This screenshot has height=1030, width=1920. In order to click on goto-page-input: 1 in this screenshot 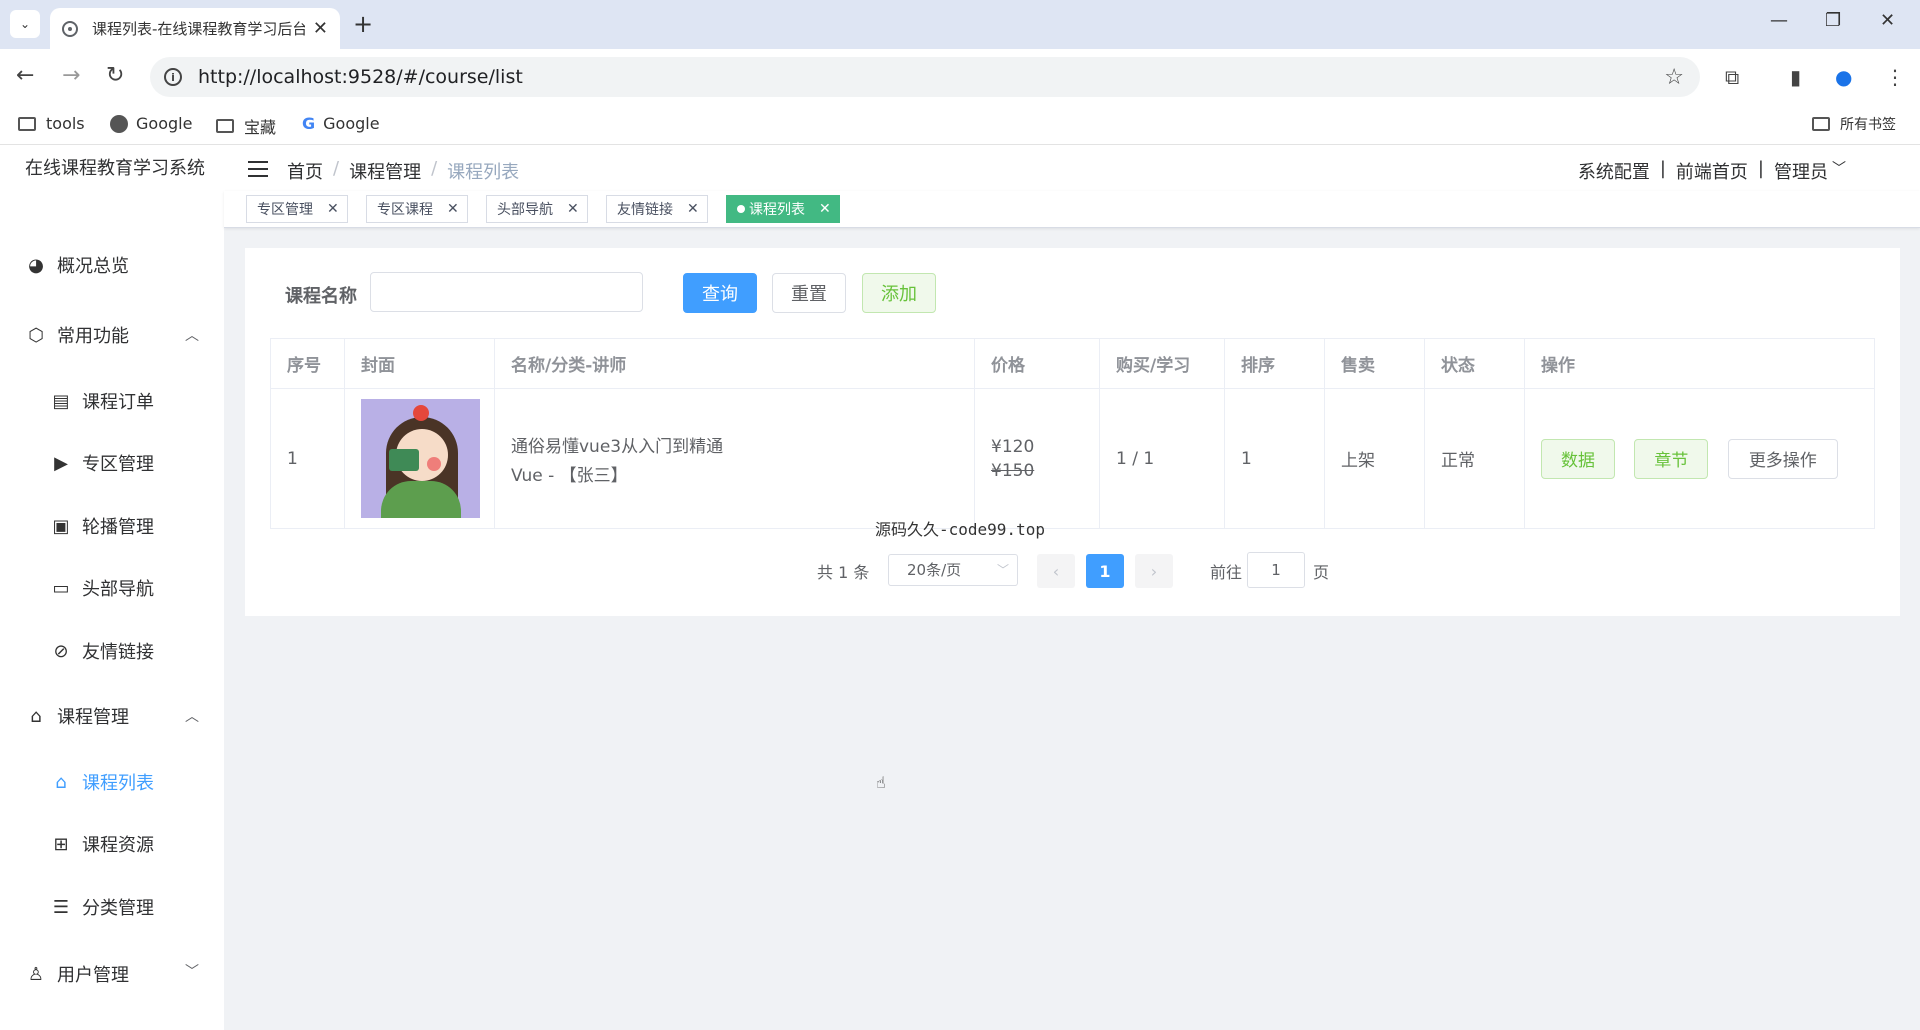, I will do `click(1276, 570)`.